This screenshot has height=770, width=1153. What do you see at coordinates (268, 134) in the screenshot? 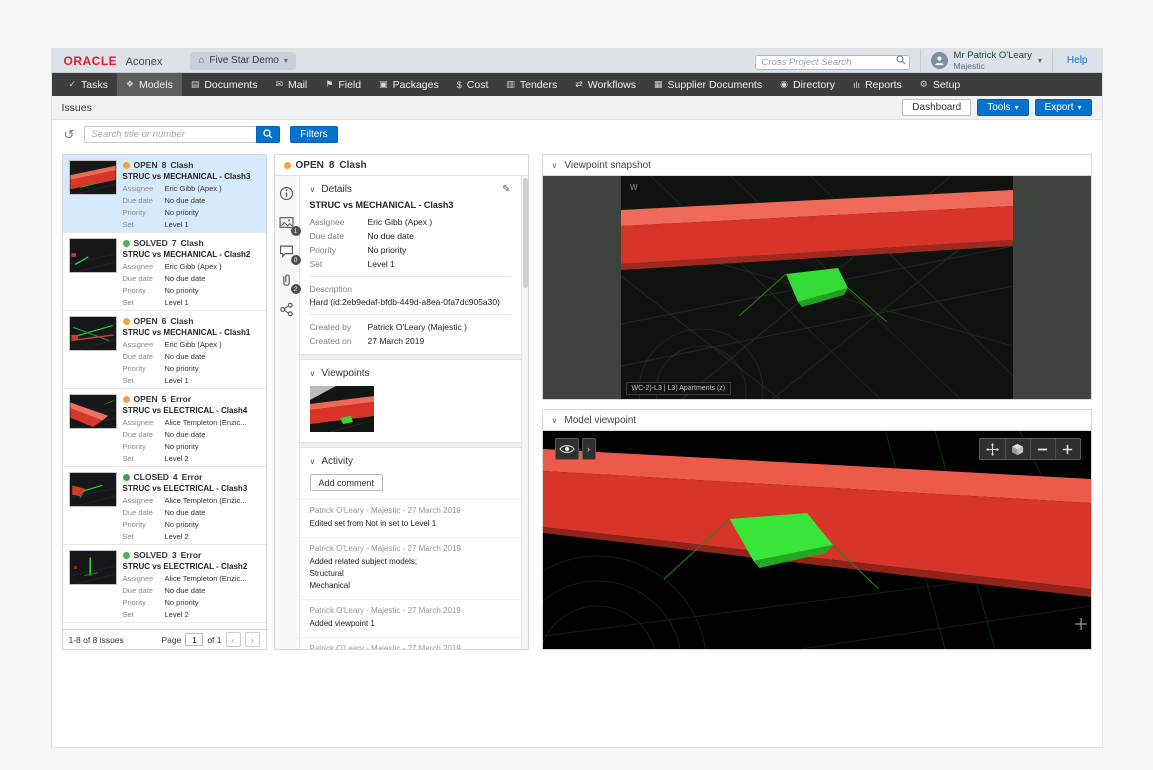
I see `search-button` at bounding box center [268, 134].